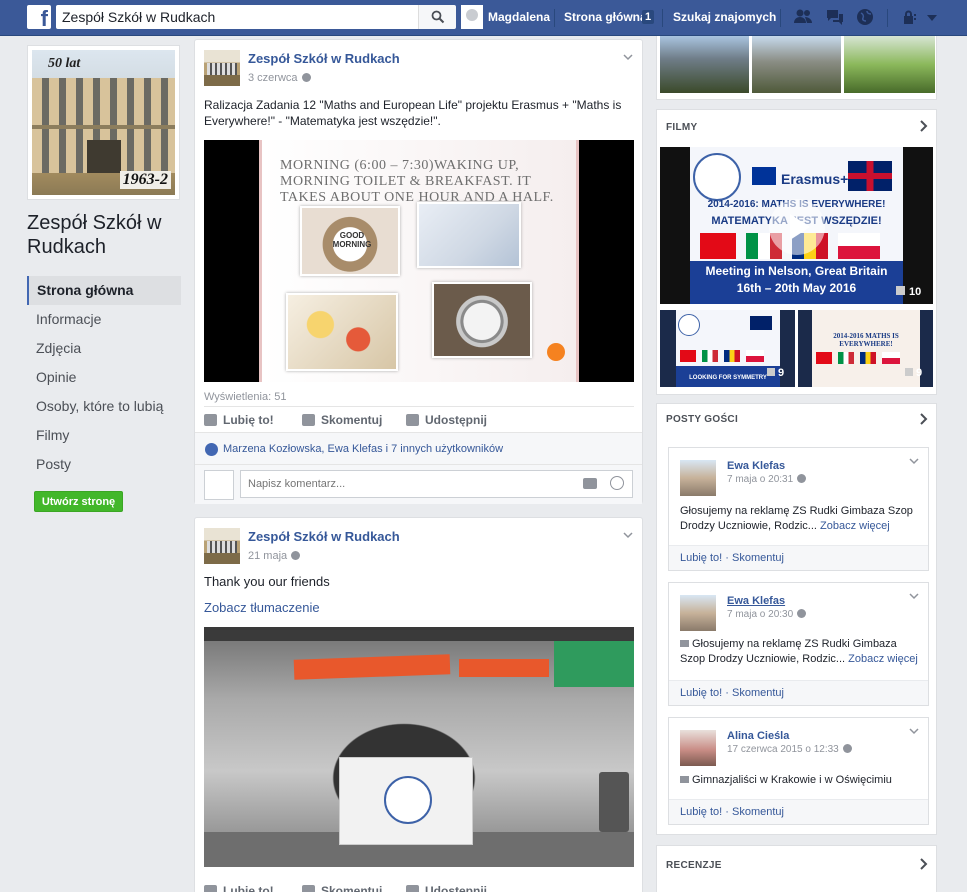 This screenshot has height=892, width=967. Describe the element at coordinates (64, 63) in the screenshot. I see `profile-photo-caption-top: 50 lat` at that location.